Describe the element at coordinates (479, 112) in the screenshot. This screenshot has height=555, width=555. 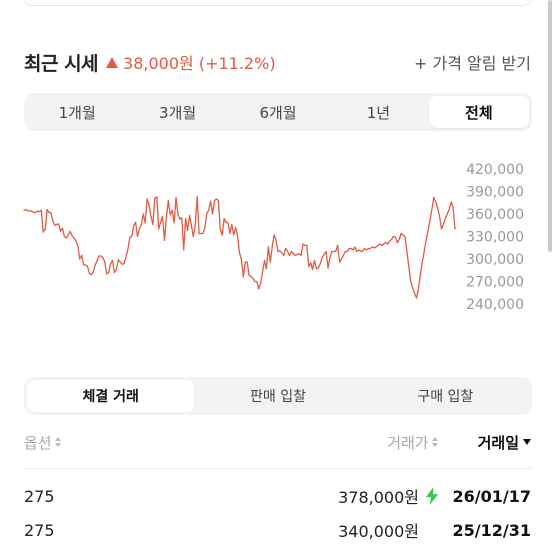
I see `tab-all: 전체` at that location.